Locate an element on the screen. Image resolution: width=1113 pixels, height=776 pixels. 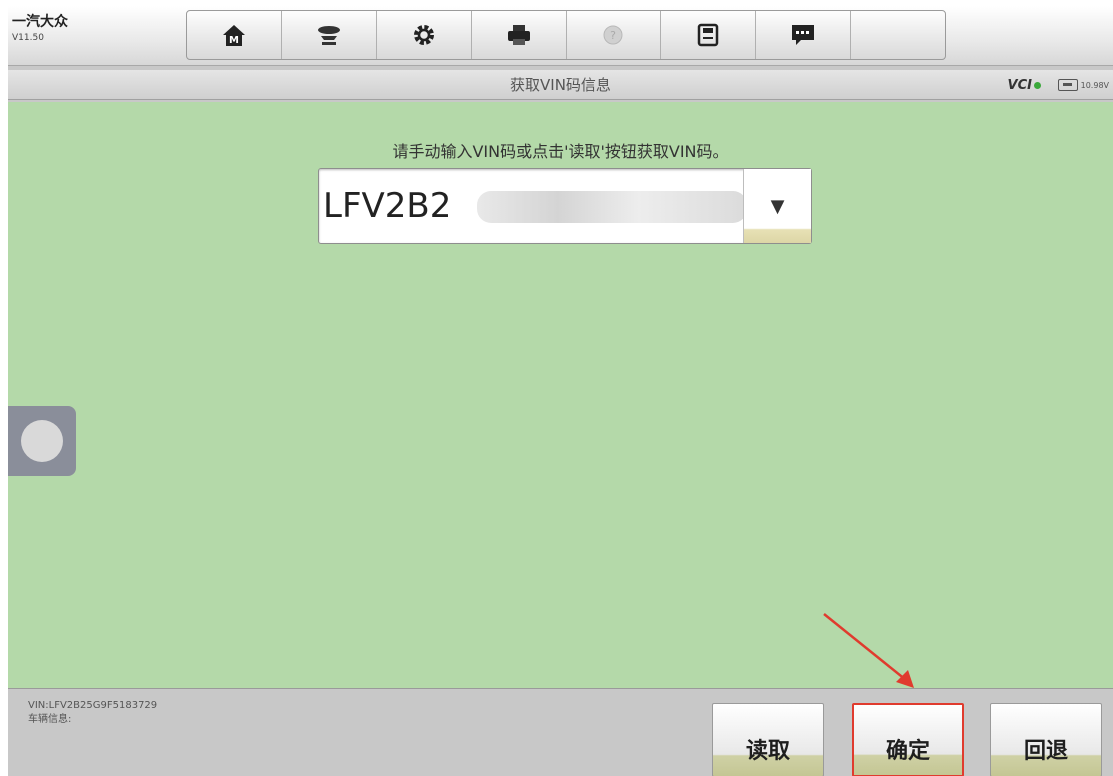
chevron-down-icon: ▼ is located at coordinates (777, 206).